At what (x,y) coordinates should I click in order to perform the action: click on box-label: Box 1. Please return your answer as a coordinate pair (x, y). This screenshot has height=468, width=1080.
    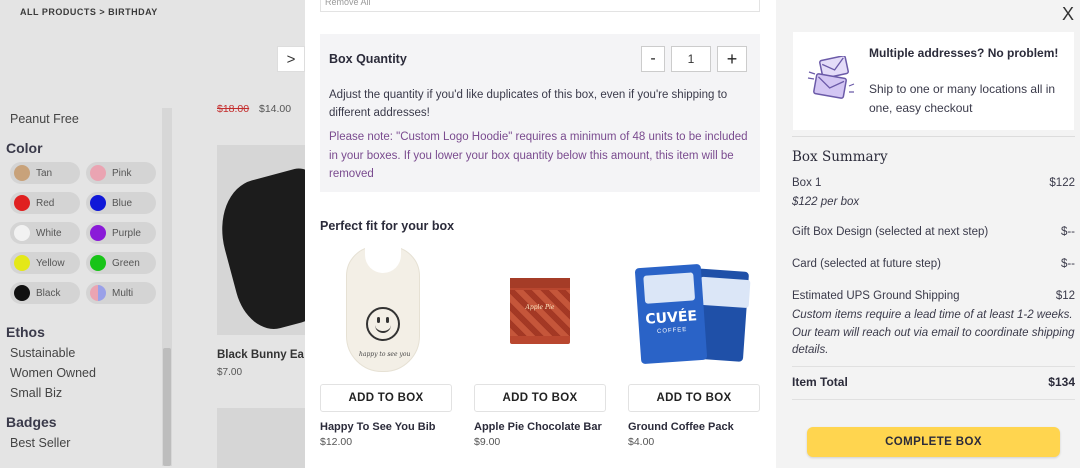
    Looking at the image, I should click on (807, 183).